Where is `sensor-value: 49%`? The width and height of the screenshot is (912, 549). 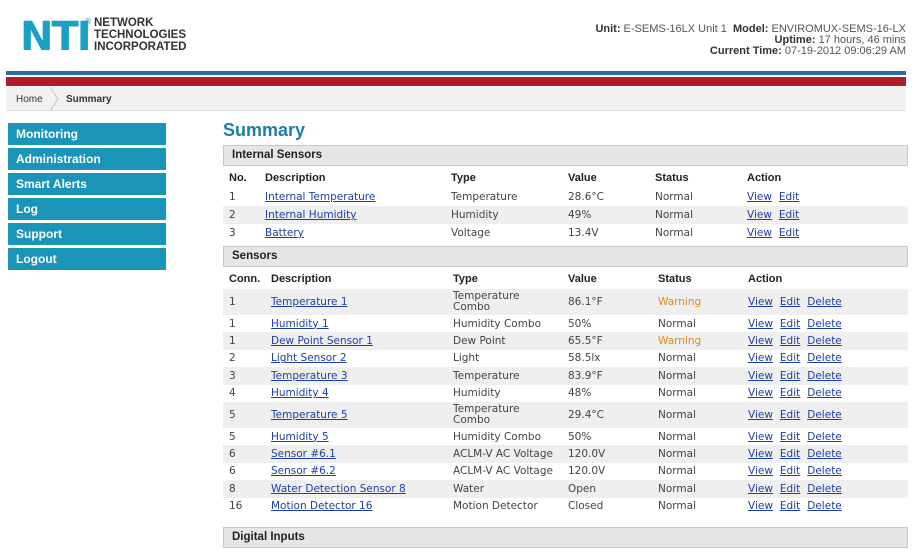 sensor-value: 49% is located at coordinates (611, 215).